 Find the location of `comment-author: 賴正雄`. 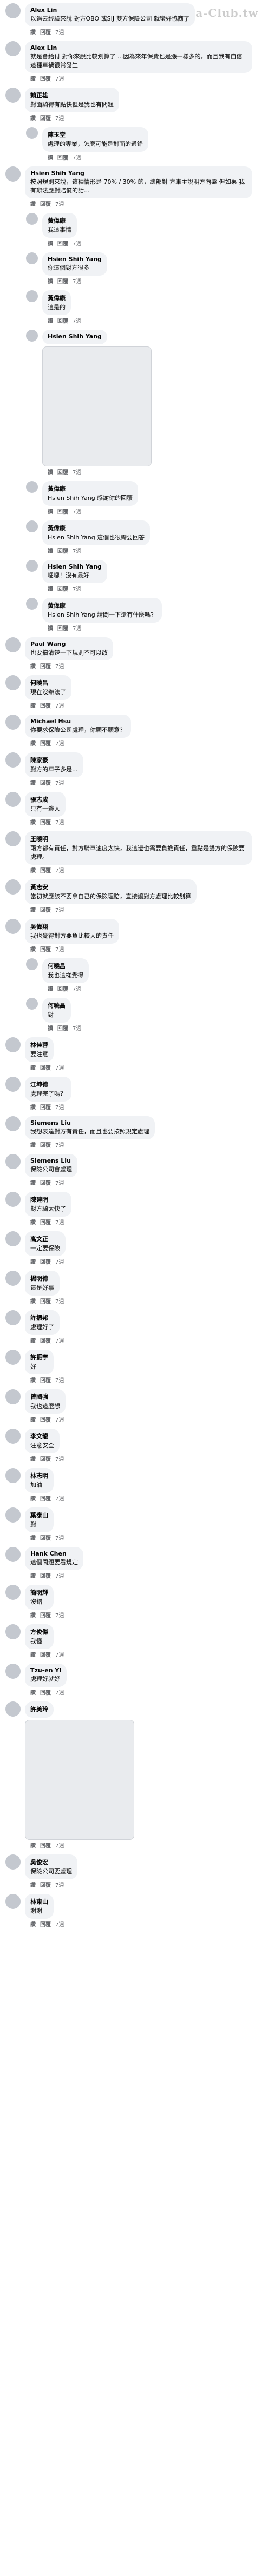

comment-author: 賴正雄 is located at coordinates (72, 95).